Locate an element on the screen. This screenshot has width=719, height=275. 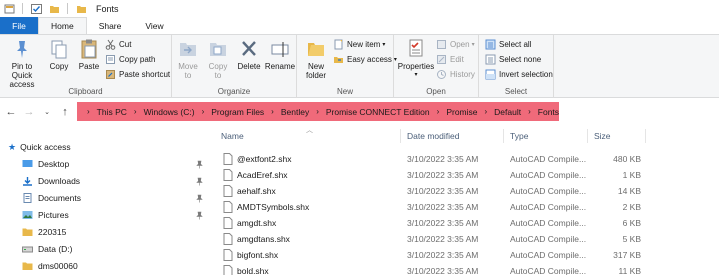
organize-group: Move to Copy to Delete Rename Organize is located at coordinates (234, 66).